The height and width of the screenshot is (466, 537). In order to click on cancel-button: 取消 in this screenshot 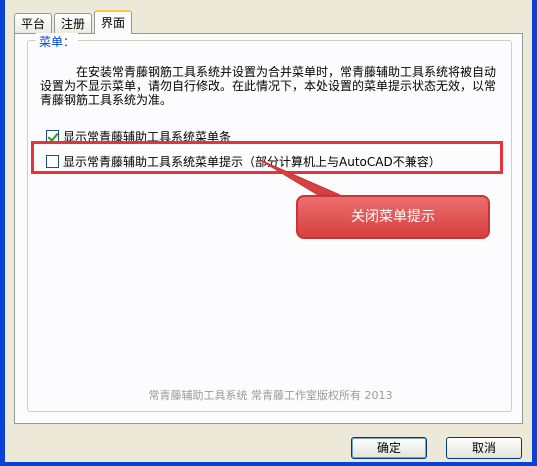, I will do `click(484, 448)`.